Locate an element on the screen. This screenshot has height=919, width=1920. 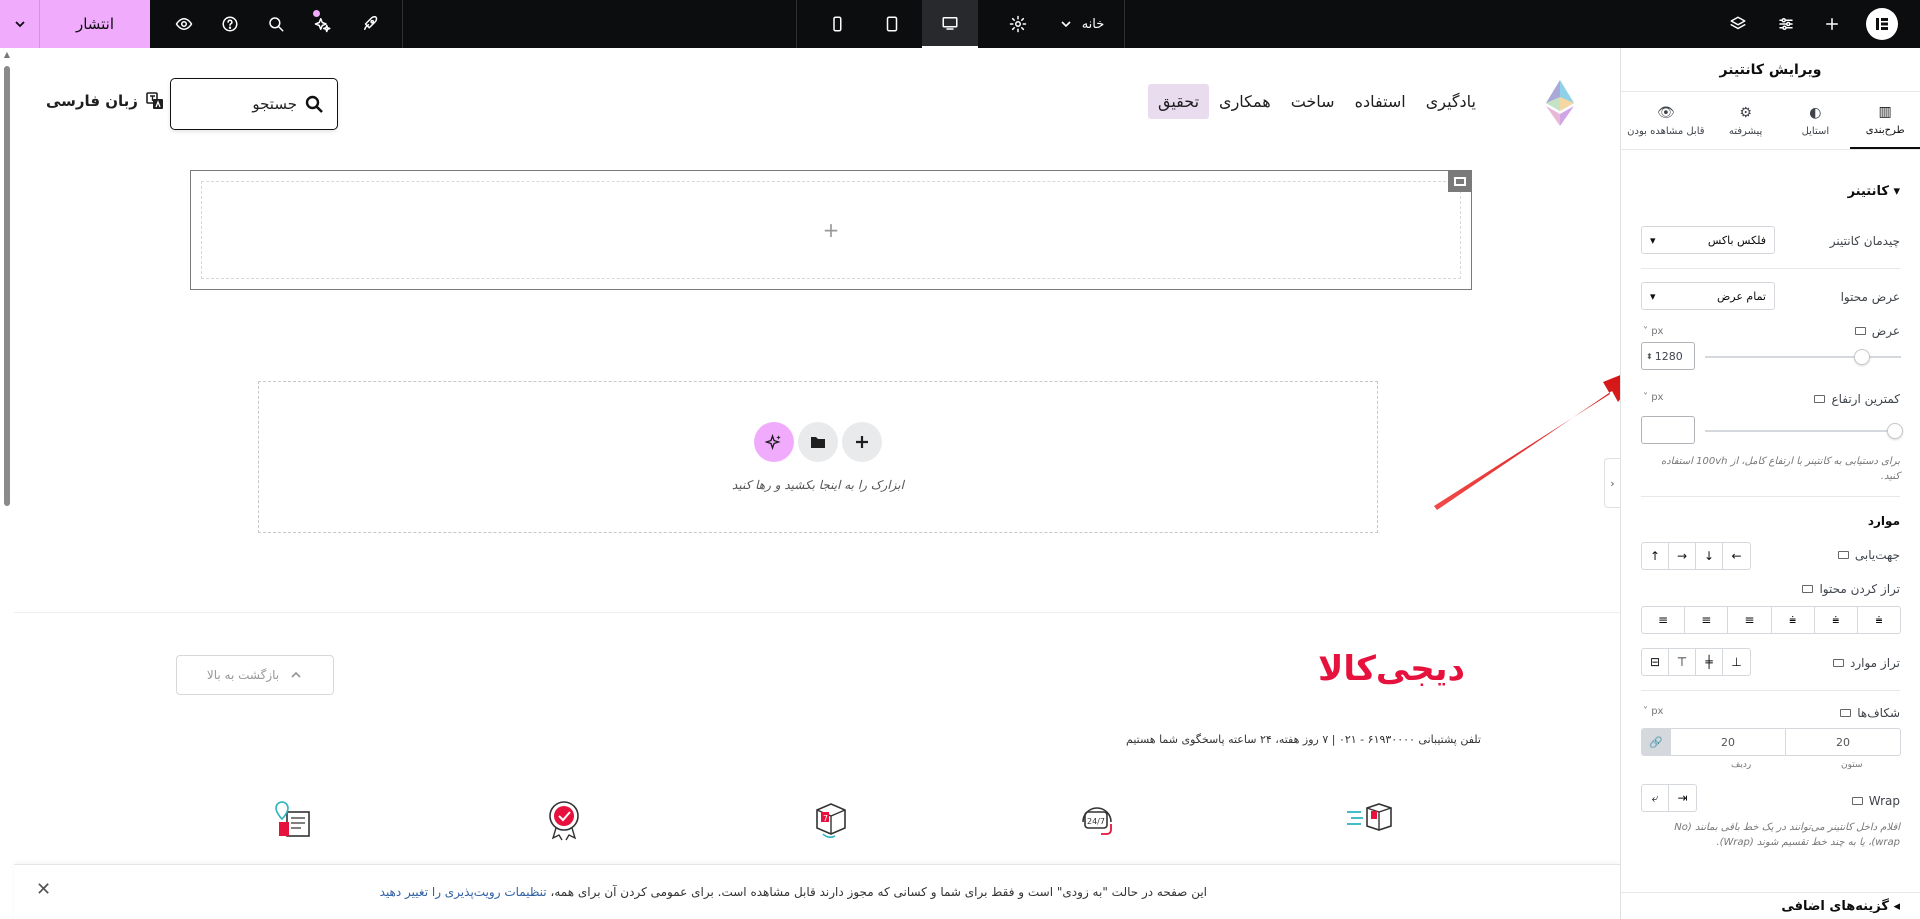
site-settings-button is located at coordinates (1786, 24).